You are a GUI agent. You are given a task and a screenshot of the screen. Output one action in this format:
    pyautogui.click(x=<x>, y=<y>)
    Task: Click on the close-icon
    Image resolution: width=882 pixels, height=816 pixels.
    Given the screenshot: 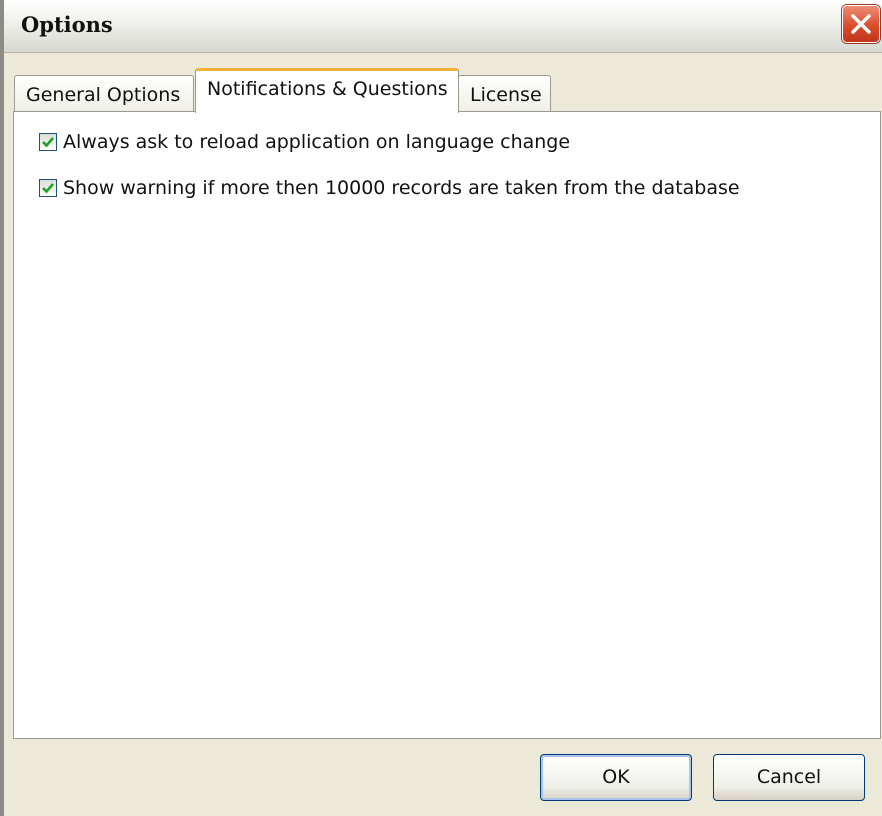 What is the action you would take?
    pyautogui.click(x=861, y=24)
    